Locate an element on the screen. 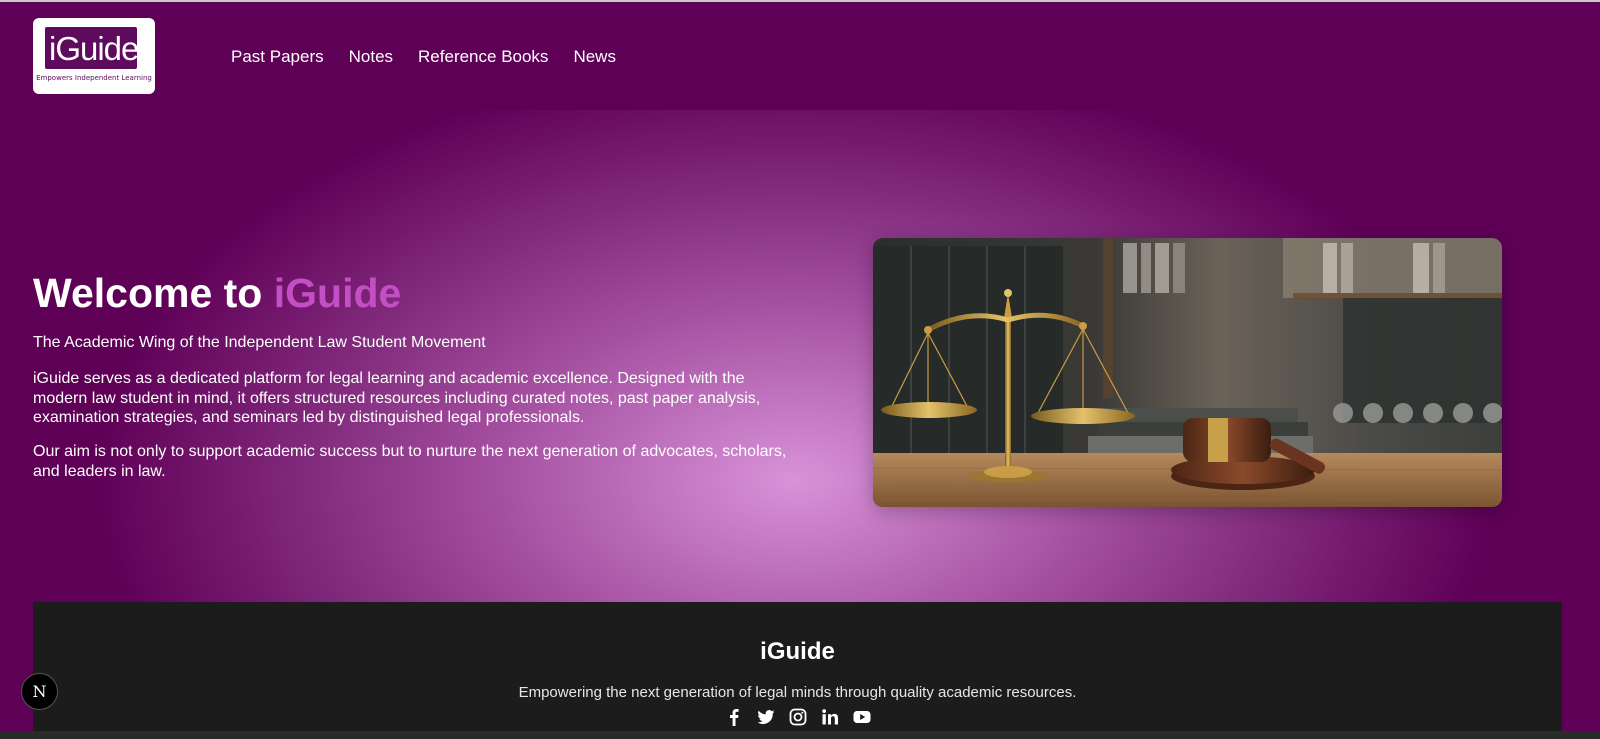  justice-scales-illustration is located at coordinates (1187, 372).